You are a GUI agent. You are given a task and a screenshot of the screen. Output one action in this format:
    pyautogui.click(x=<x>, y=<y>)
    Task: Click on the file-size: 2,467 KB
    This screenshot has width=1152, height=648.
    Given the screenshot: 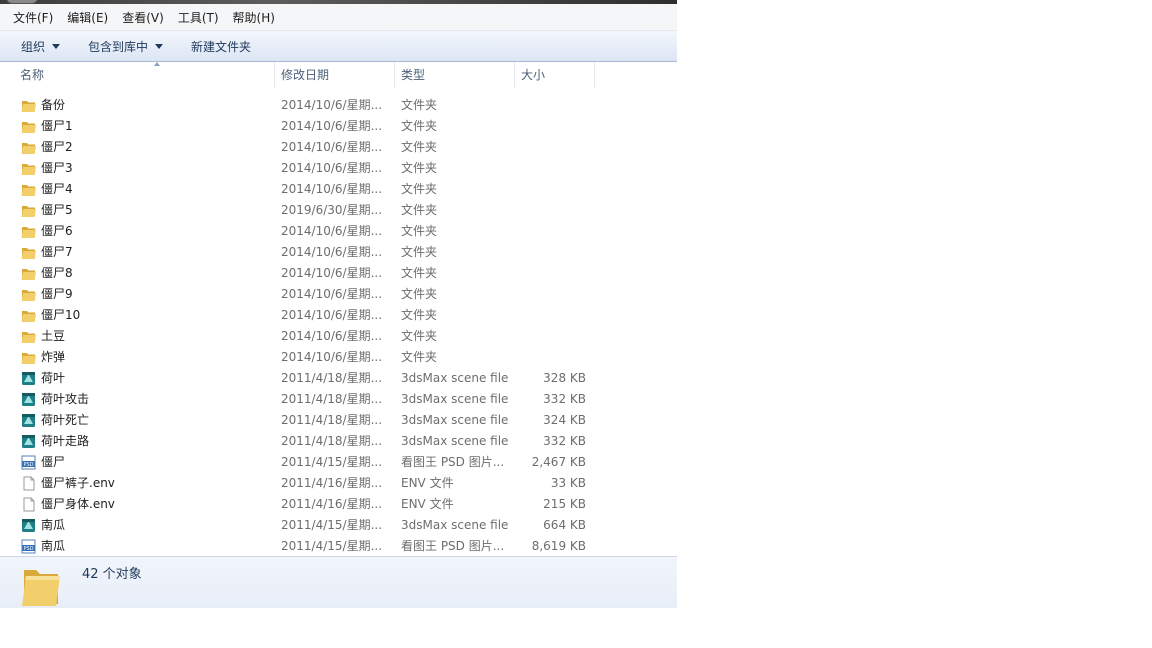 What is the action you would take?
    pyautogui.click(x=558, y=462)
    